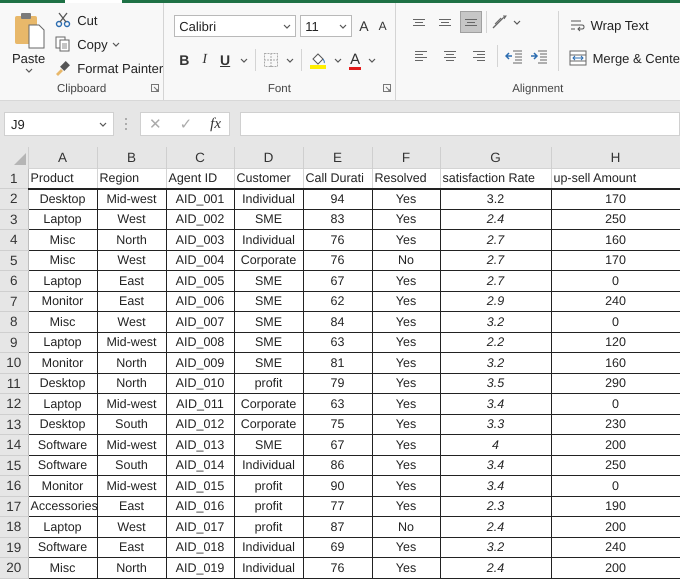 The width and height of the screenshot is (680, 579). Describe the element at coordinates (14, 444) in the screenshot. I see `row-header: 14` at that location.